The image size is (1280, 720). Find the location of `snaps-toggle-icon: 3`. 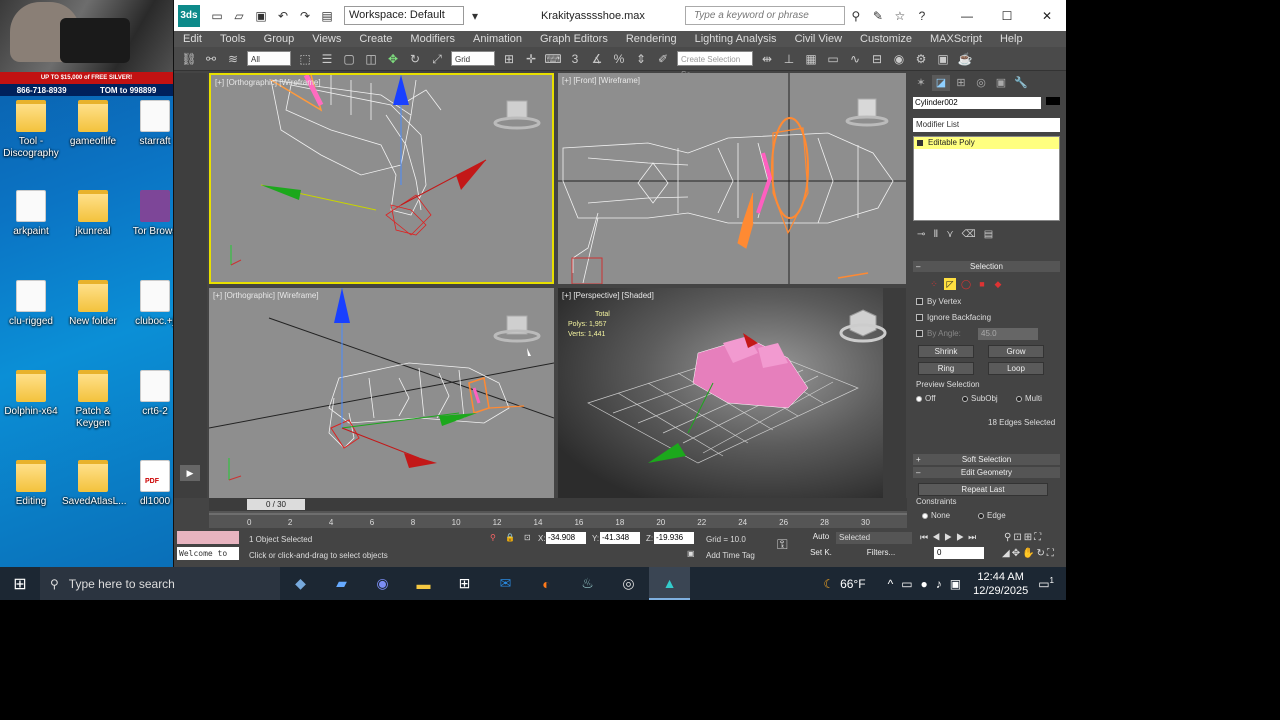

snaps-toggle-icon: 3 is located at coordinates (575, 59).